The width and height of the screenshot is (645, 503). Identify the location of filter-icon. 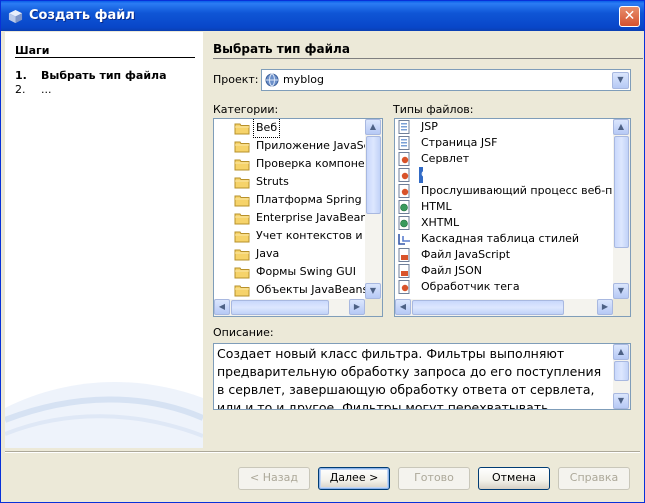
(405, 175).